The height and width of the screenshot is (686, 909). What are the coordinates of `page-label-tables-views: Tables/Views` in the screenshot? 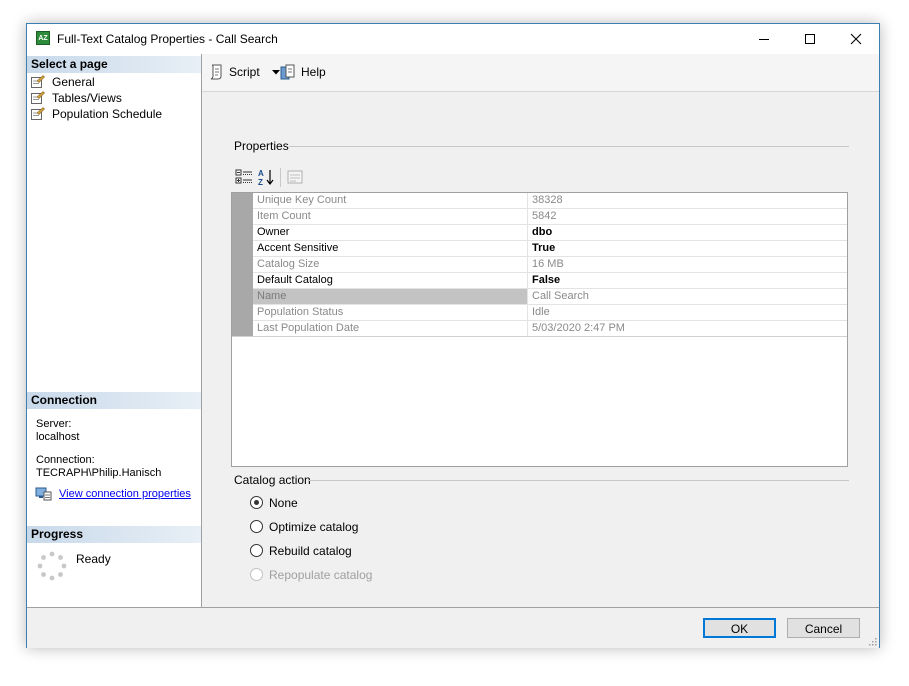 It's located at (87, 98).